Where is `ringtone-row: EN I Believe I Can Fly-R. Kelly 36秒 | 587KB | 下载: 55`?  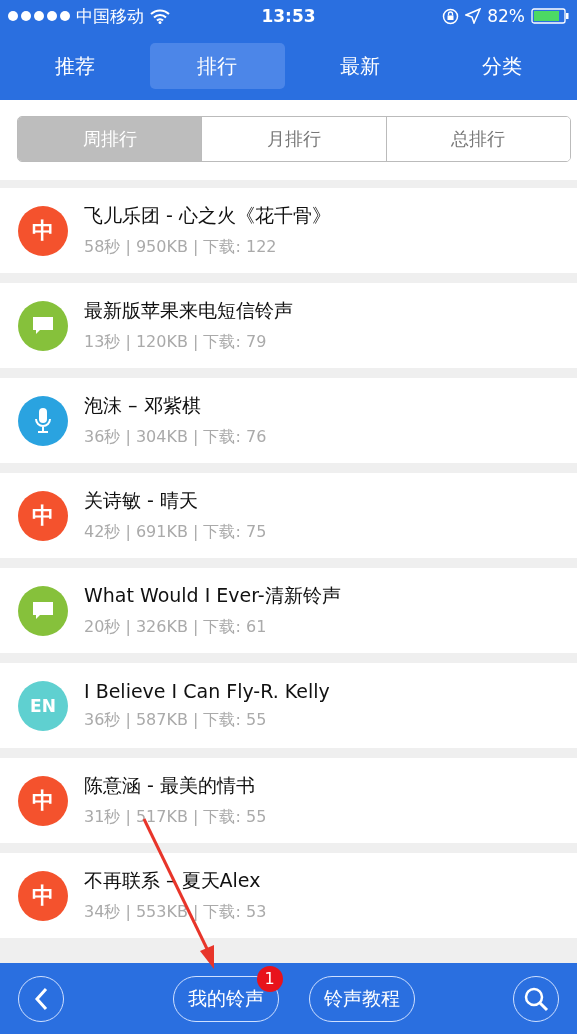
ringtone-row: EN I Believe I Can Fly-R. Kelly 36秒 | 587KB | 下载: 55 is located at coordinates (288, 705).